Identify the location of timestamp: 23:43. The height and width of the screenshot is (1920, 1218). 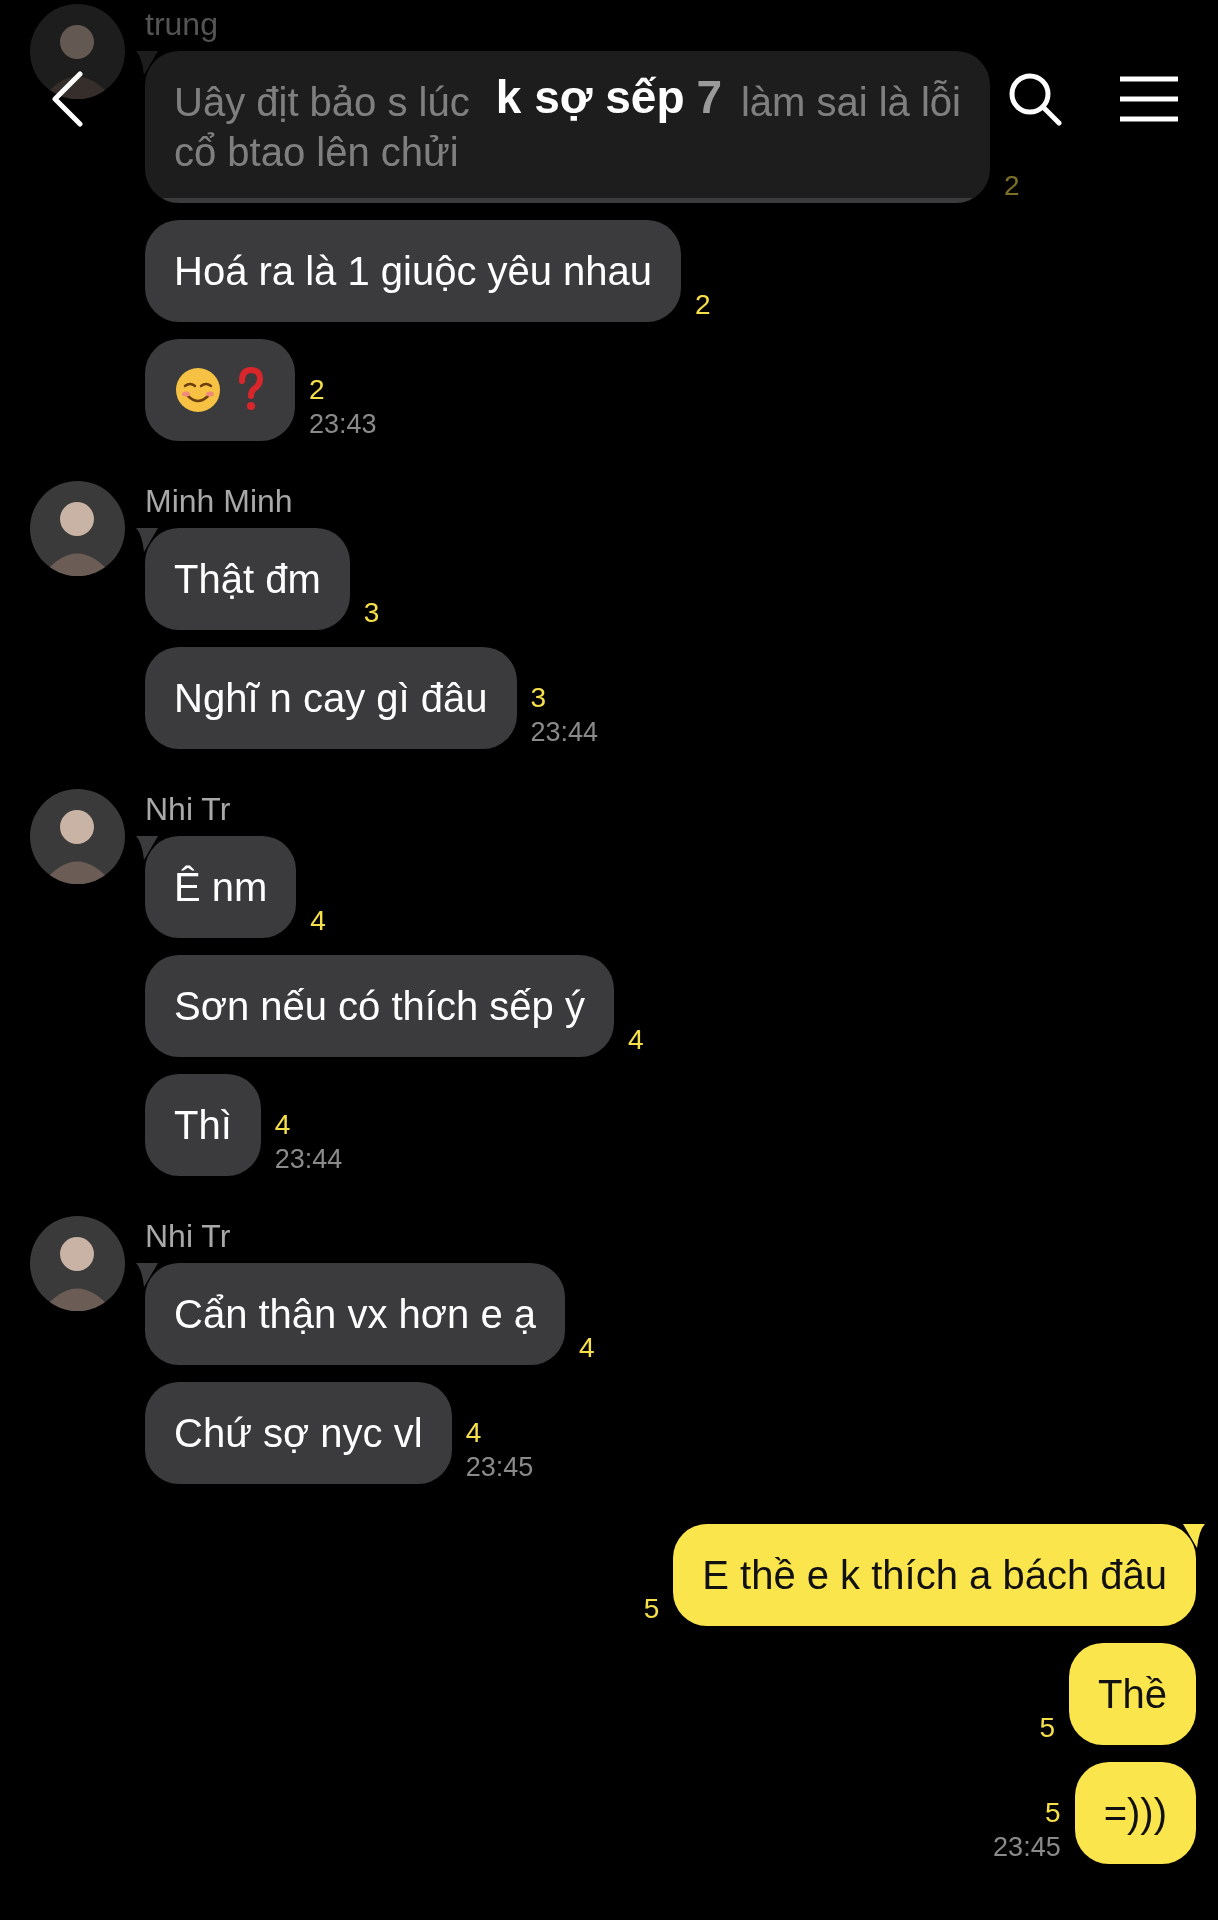
(343, 424).